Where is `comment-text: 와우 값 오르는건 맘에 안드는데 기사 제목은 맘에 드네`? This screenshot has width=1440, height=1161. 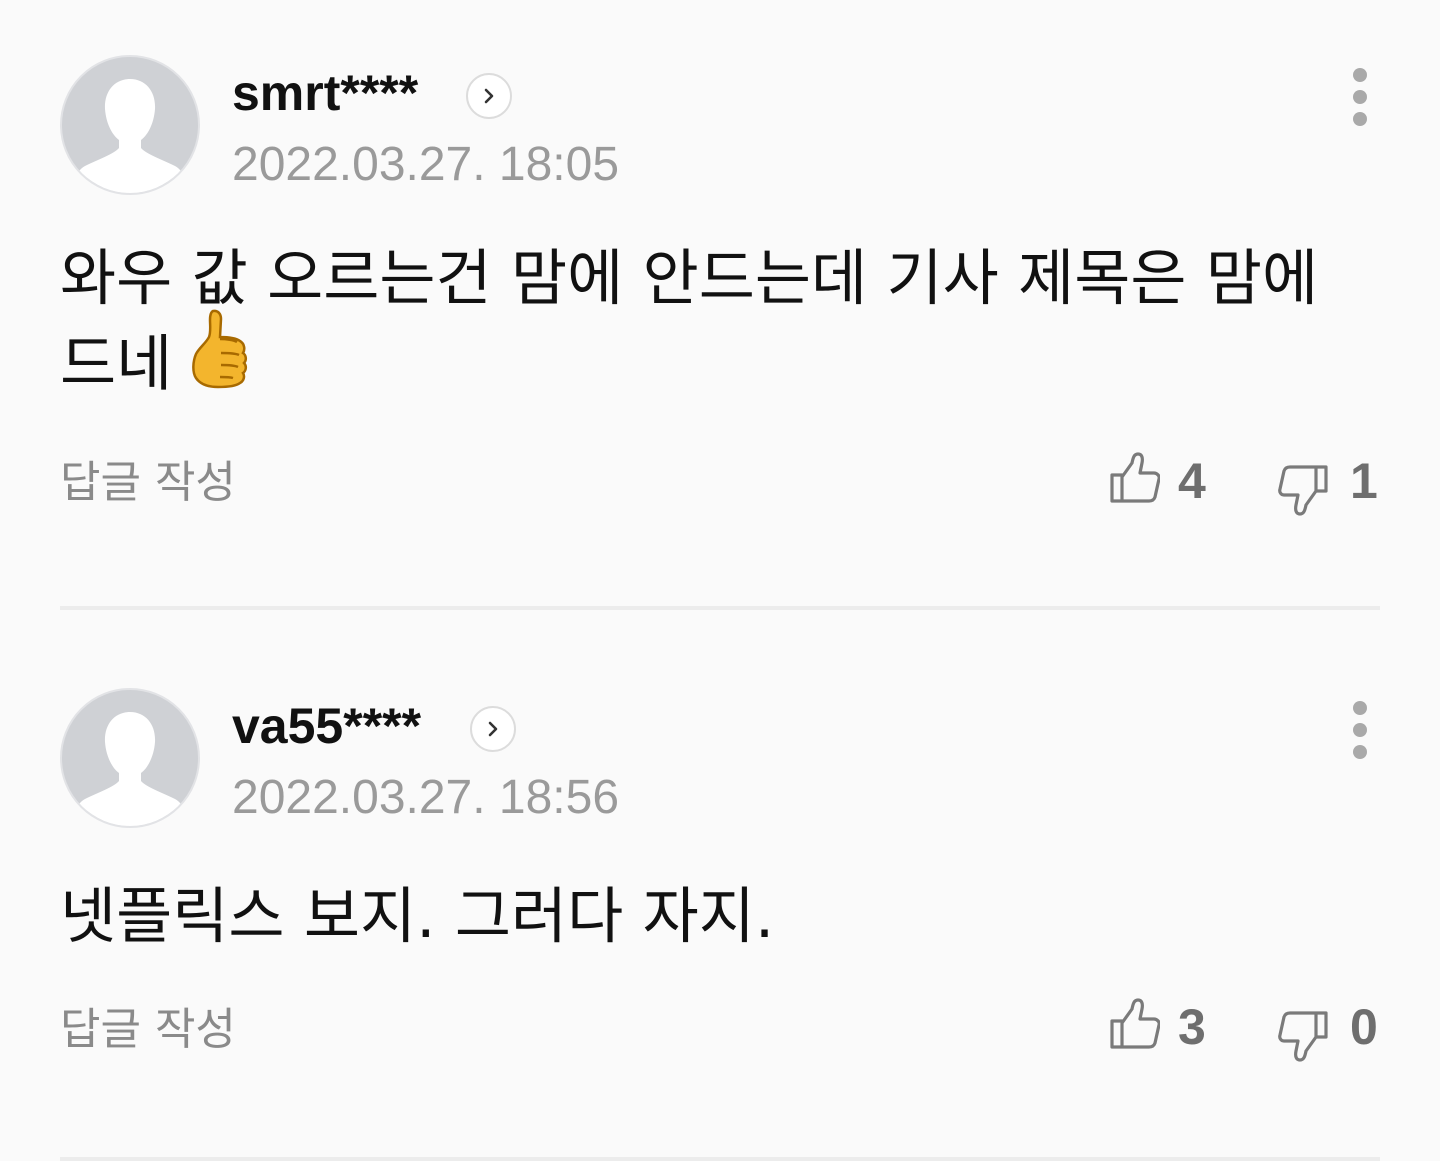 comment-text: 와우 값 오르는건 맘에 안드는데 기사 제목은 맘에 드네 is located at coordinates (689, 321).